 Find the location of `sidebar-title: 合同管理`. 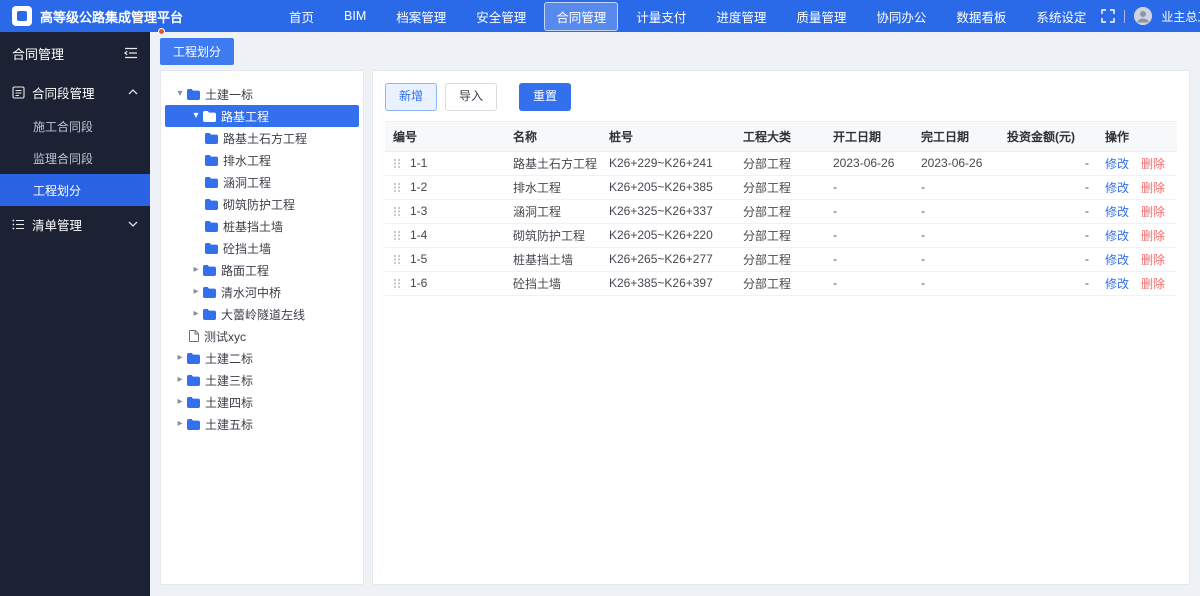

sidebar-title: 合同管理 is located at coordinates (38, 54).